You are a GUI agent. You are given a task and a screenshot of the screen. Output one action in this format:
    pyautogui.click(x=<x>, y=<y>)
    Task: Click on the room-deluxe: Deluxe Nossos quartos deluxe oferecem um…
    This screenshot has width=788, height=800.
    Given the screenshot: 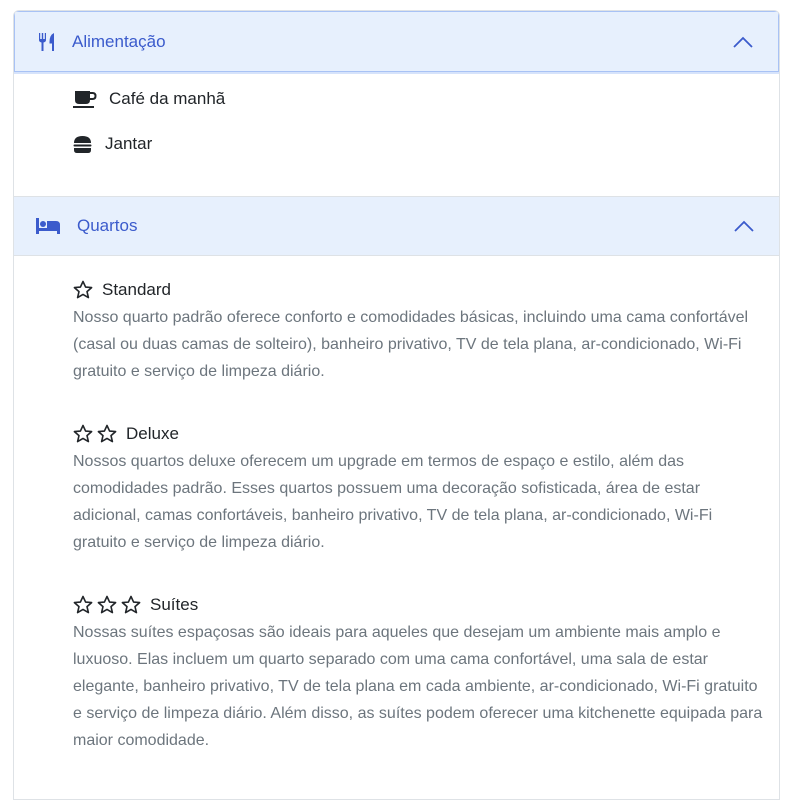 What is the action you would take?
    pyautogui.click(x=418, y=488)
    